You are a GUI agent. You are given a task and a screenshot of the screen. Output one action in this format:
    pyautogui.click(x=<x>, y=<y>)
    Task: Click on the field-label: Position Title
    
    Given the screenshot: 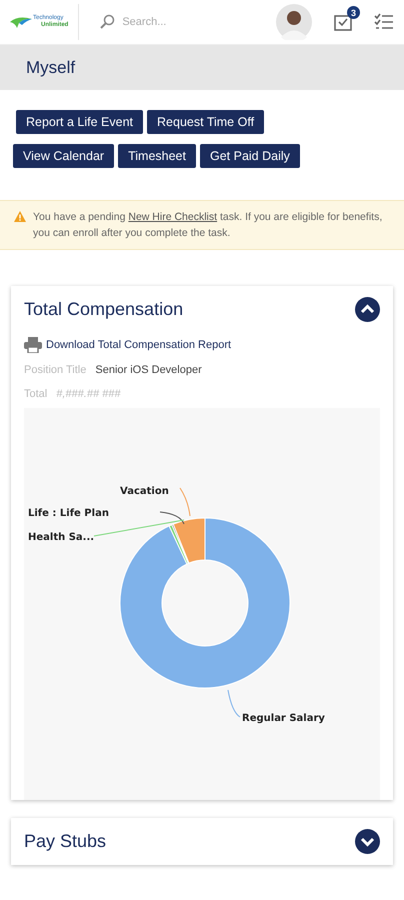 What is the action you would take?
    pyautogui.click(x=55, y=370)
    